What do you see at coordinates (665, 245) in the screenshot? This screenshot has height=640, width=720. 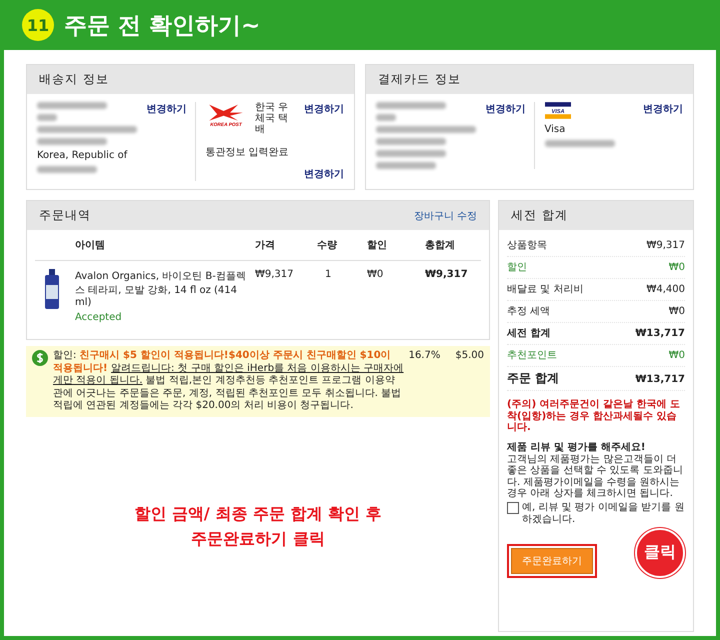 I see `summary-value: ₩9,317` at bounding box center [665, 245].